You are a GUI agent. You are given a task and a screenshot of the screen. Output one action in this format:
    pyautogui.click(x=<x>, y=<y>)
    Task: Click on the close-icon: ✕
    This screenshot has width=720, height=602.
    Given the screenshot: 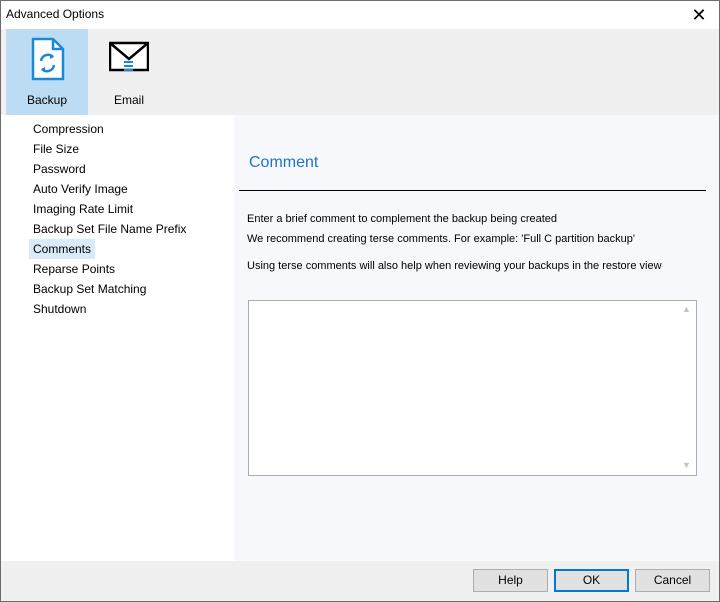 What is the action you would take?
    pyautogui.click(x=699, y=15)
    